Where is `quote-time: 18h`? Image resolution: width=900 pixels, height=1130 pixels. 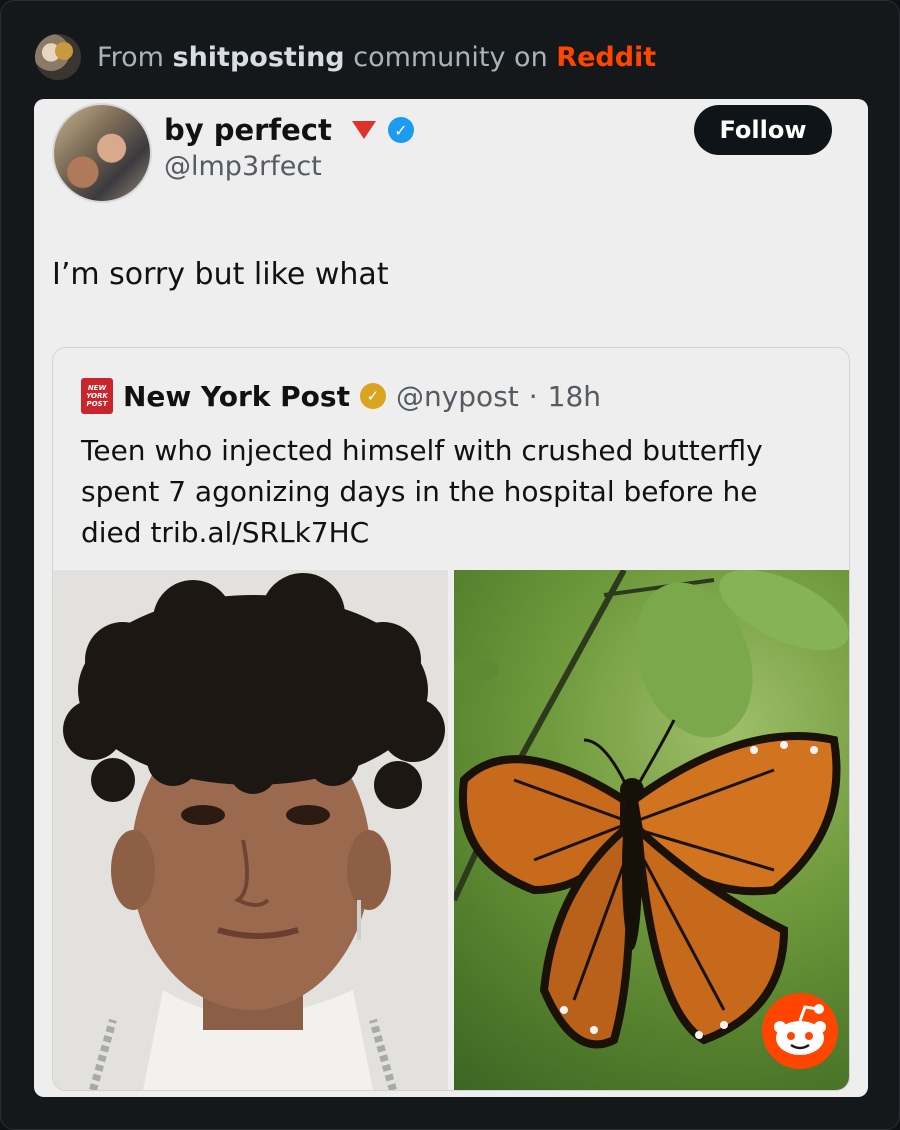 quote-time: 18h is located at coordinates (574, 396).